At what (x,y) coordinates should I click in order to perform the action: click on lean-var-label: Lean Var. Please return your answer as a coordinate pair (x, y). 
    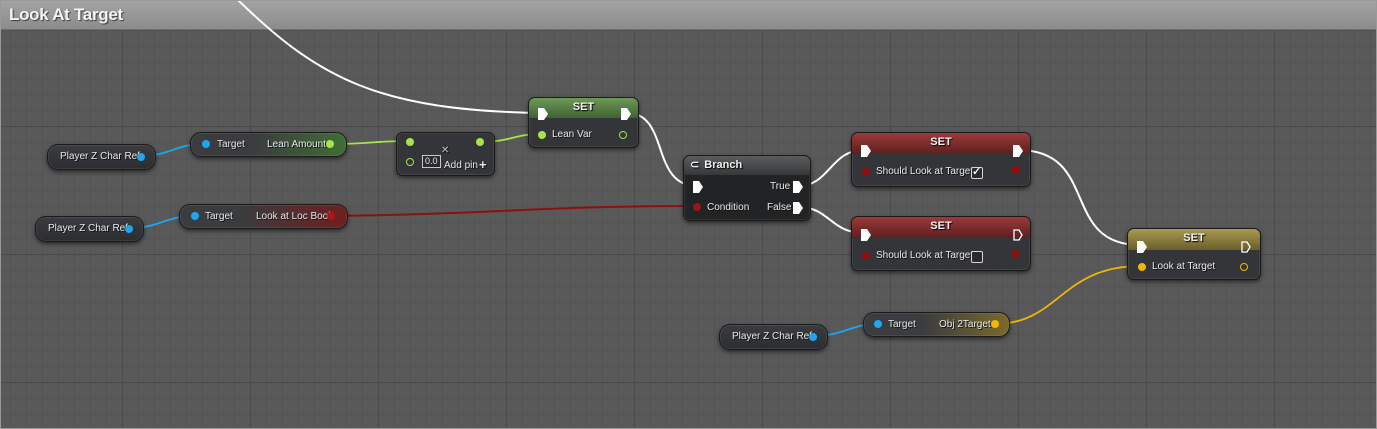
    Looking at the image, I should click on (572, 134).